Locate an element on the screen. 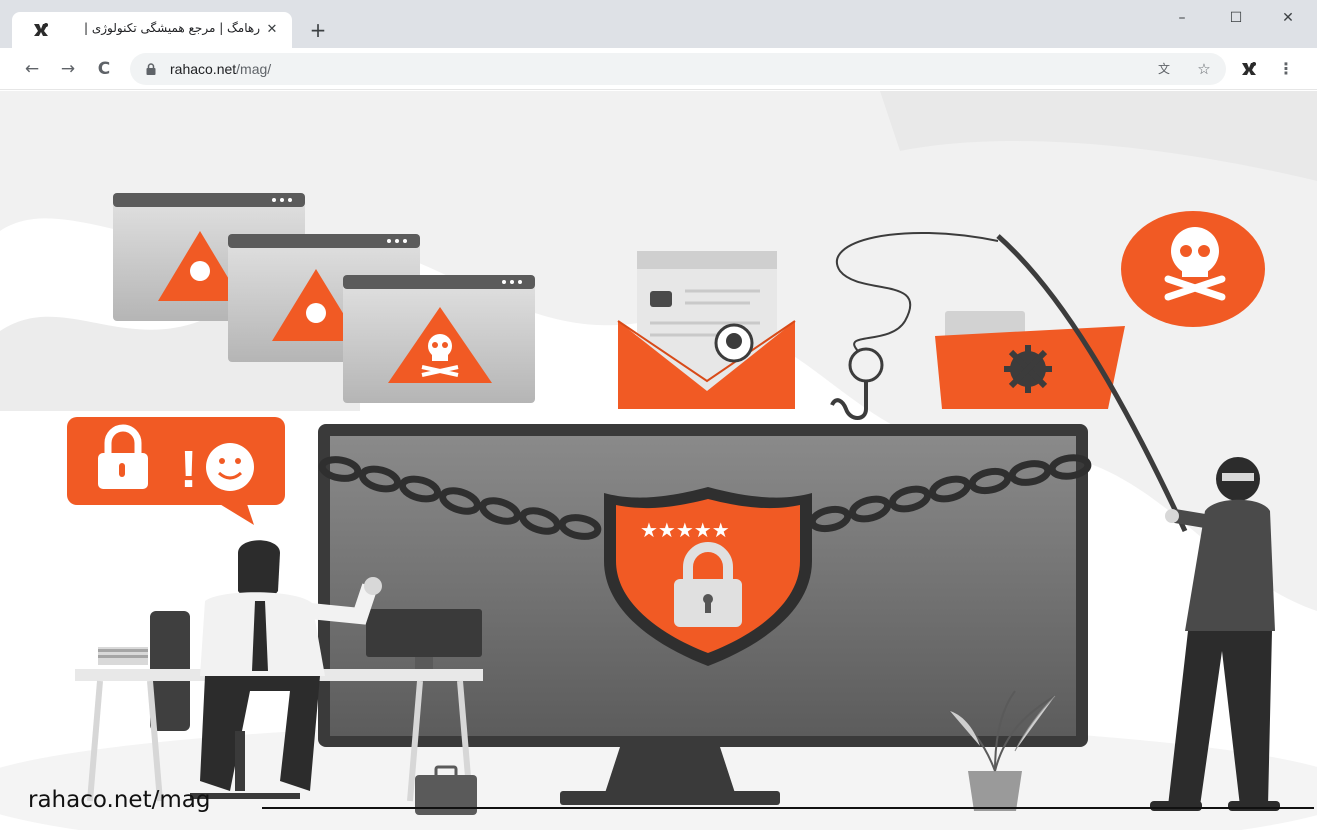 This screenshot has height=830, width=1317. star-icon: ☆ is located at coordinates (1204, 69).